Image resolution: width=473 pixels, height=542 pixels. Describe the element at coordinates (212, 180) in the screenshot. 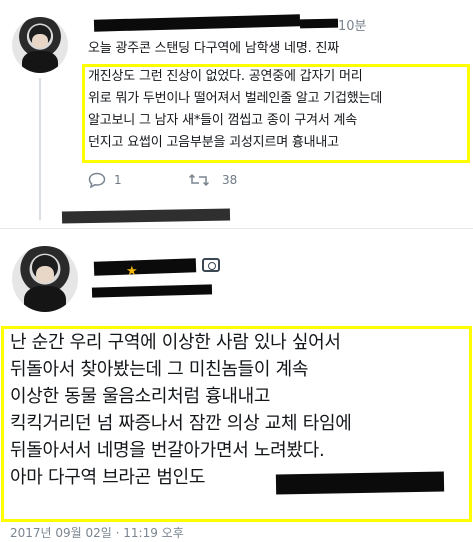

I see `retweet-button: 38` at that location.